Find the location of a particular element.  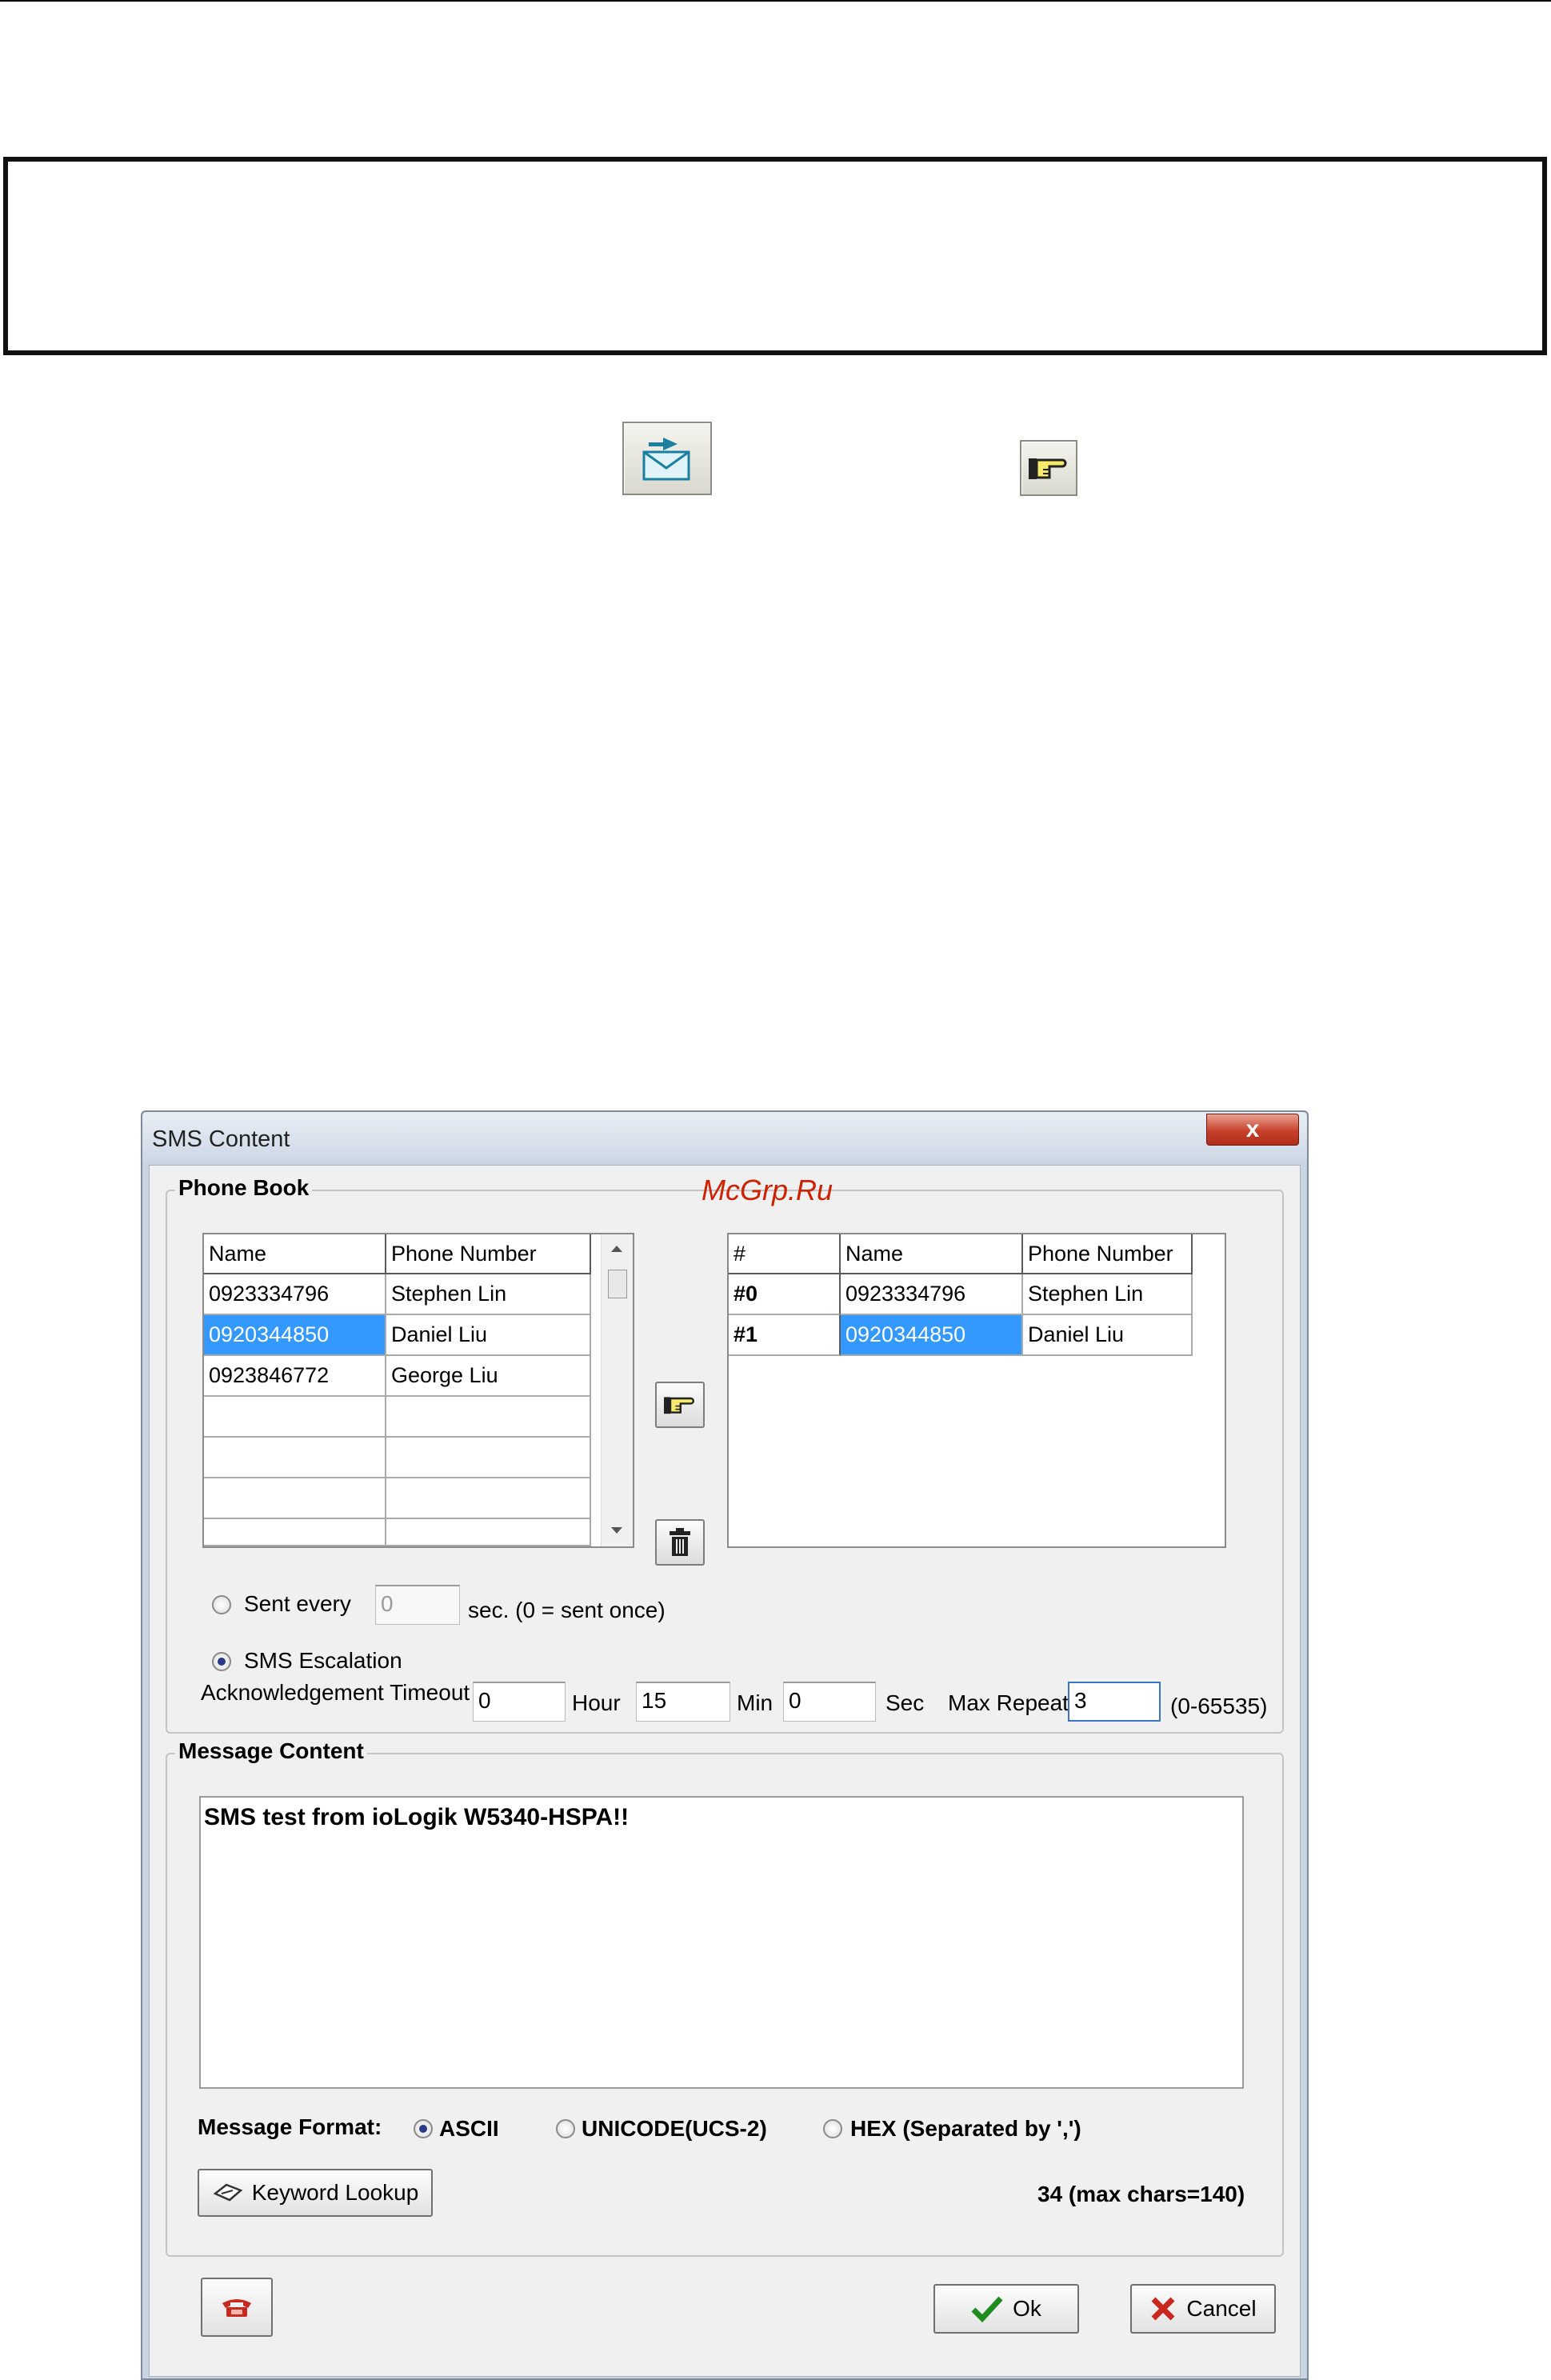

max-repeat-label: Max Repeat is located at coordinates (1008, 1702).